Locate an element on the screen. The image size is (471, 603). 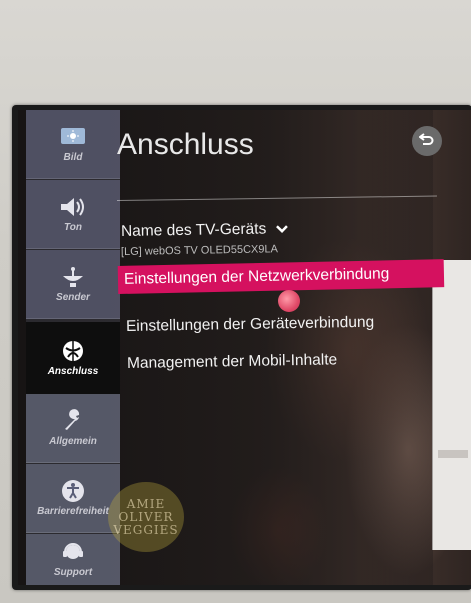
menu-item-label: Einstellungen der Geräteverbindung is located at coordinates (250, 324).